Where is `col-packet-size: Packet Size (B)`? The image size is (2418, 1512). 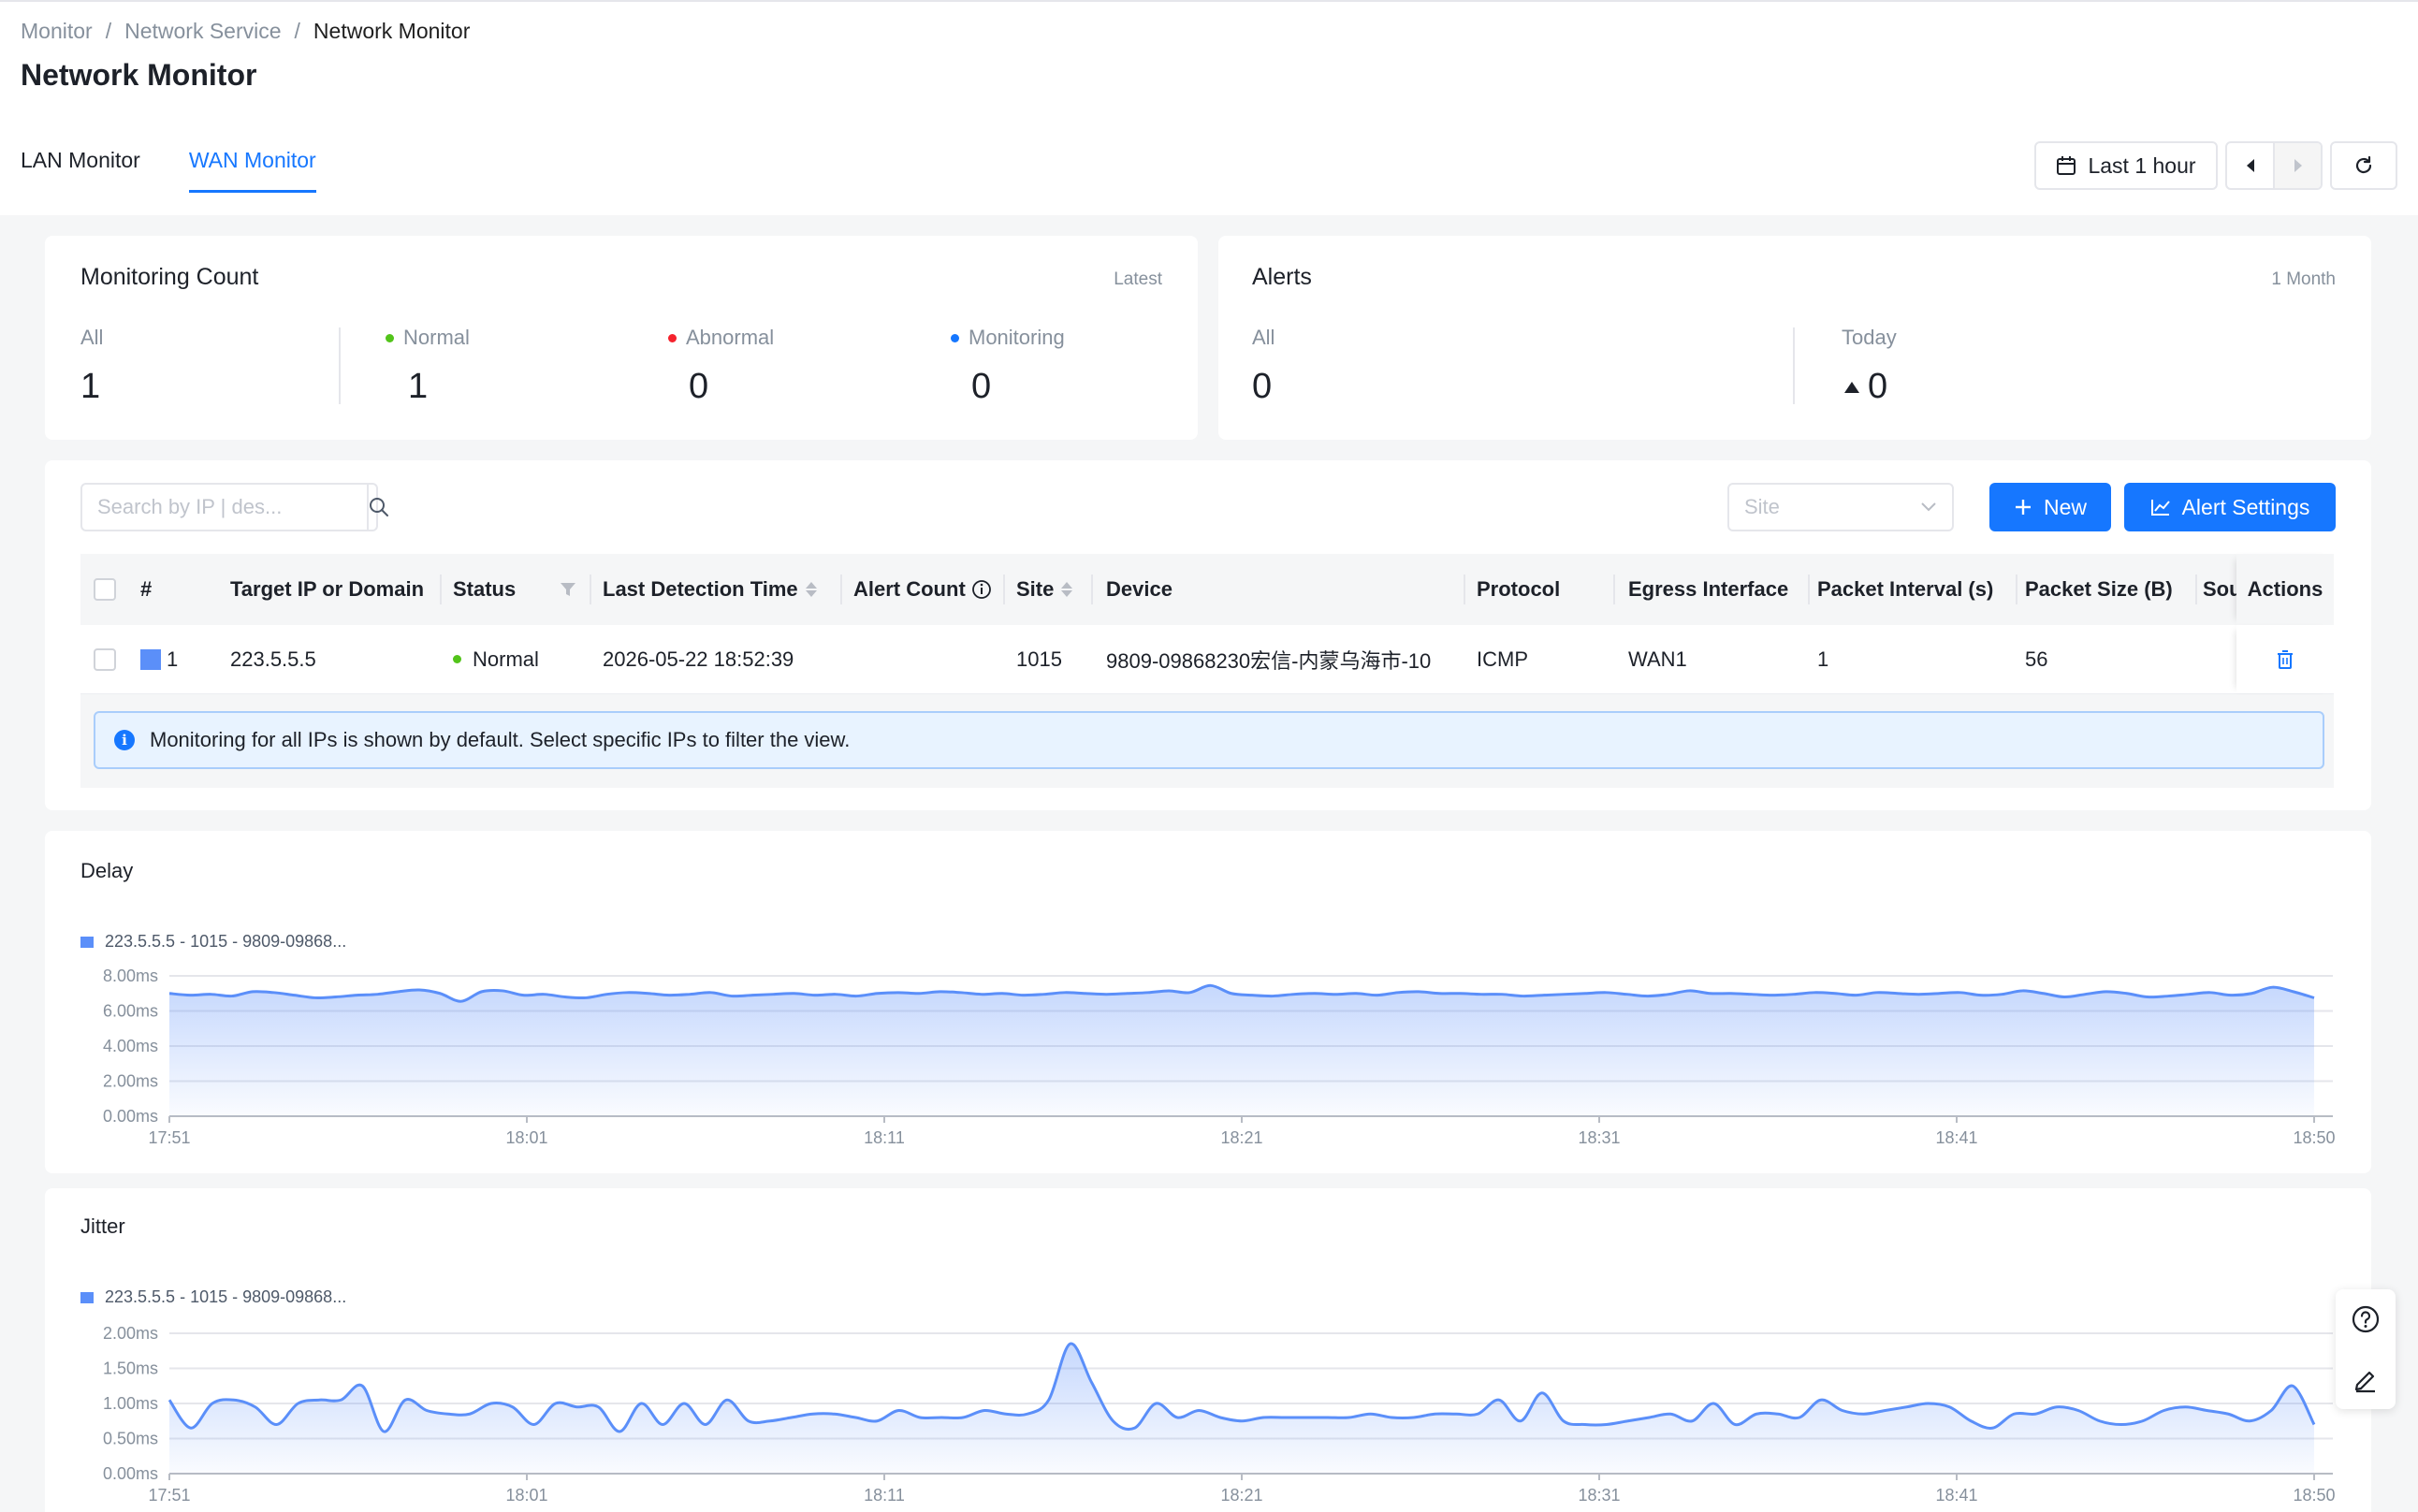
col-packet-size: Packet Size (B) is located at coordinates (2099, 589).